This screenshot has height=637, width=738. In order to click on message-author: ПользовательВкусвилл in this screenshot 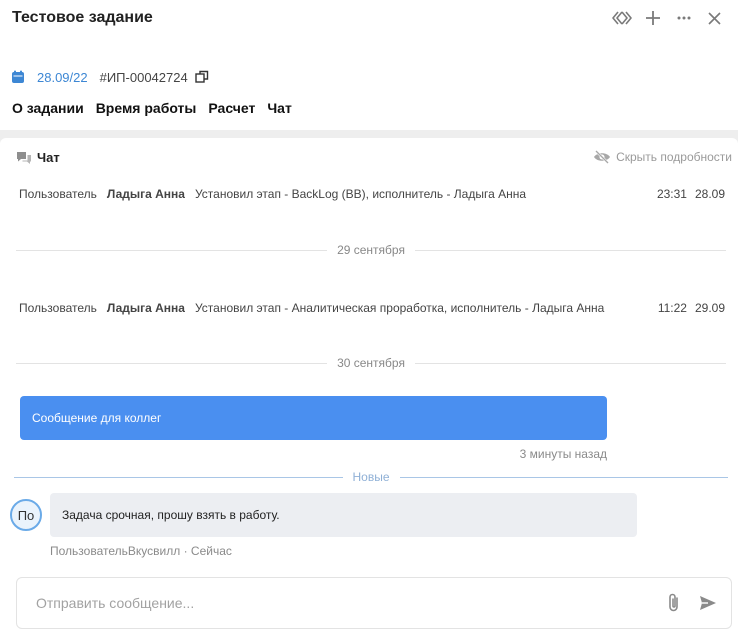, I will do `click(115, 551)`.